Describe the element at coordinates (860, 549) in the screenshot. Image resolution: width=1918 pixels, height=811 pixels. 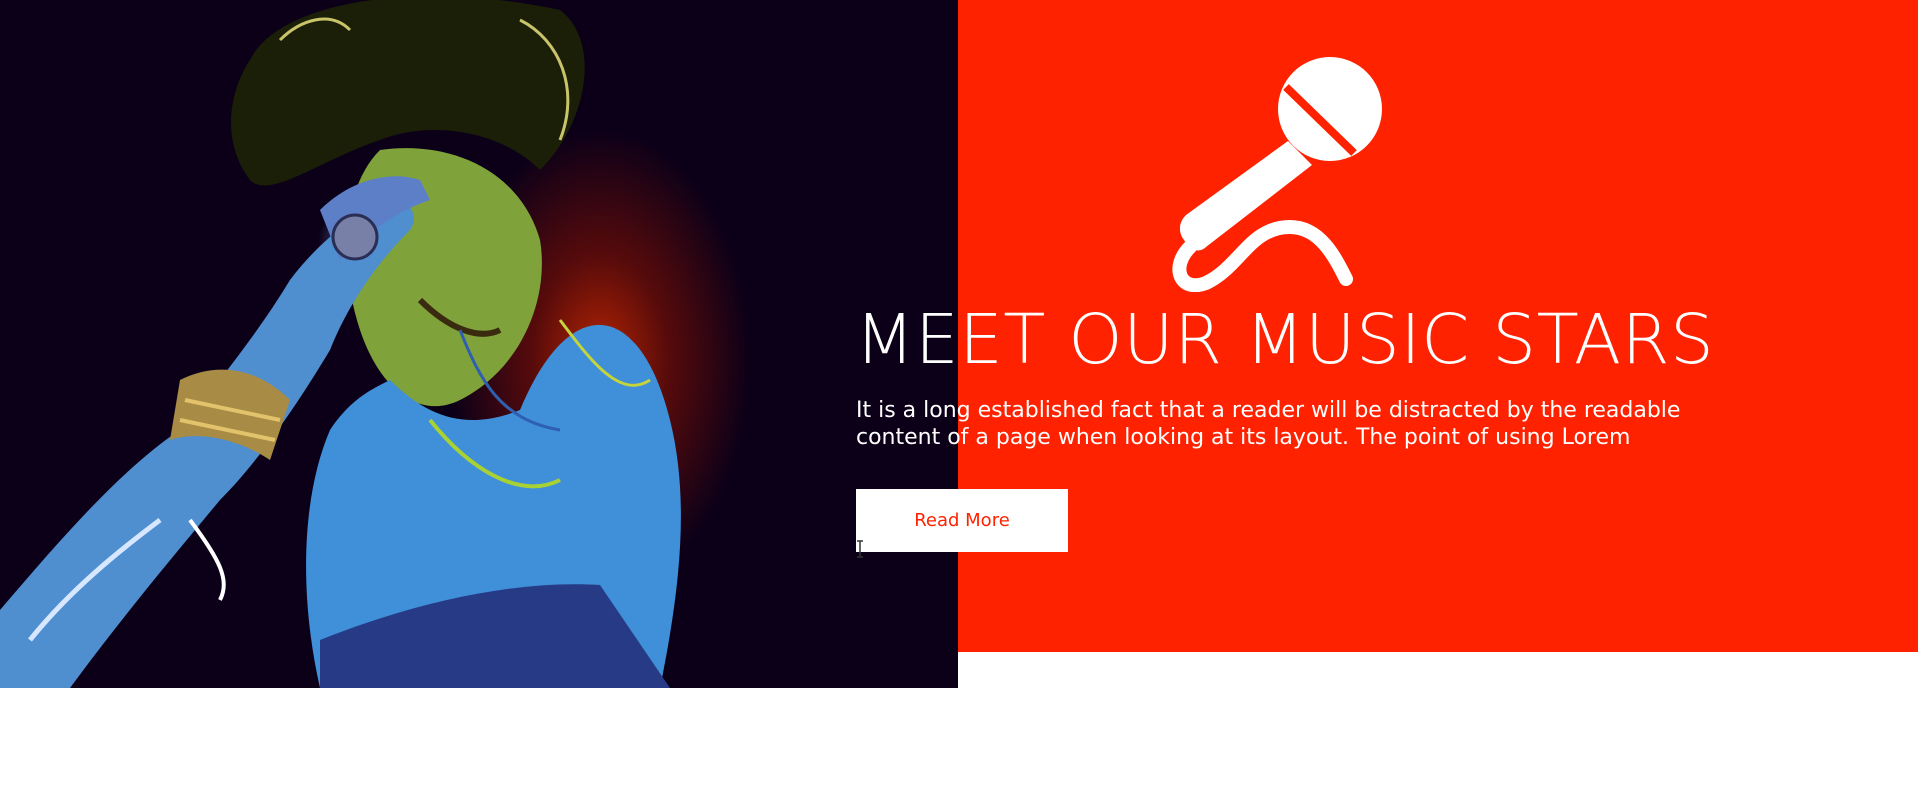
I see `text-cursor-icon` at that location.